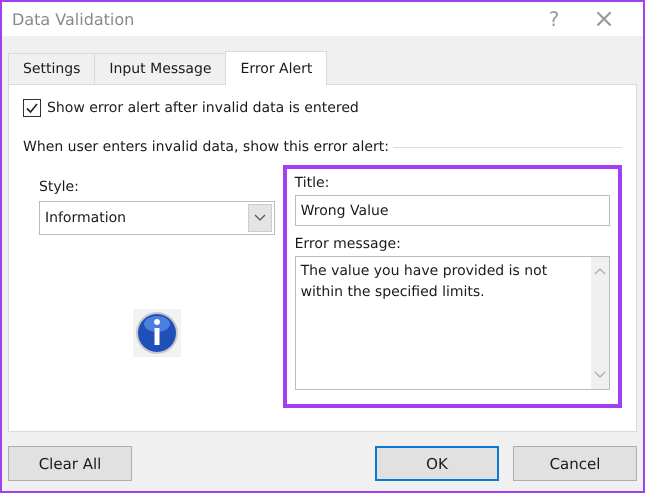 Image resolution: width=645 pixels, height=493 pixels. What do you see at coordinates (452, 323) in the screenshot?
I see `error-message-field: The value you have provided is not within the specified limits.` at bounding box center [452, 323].